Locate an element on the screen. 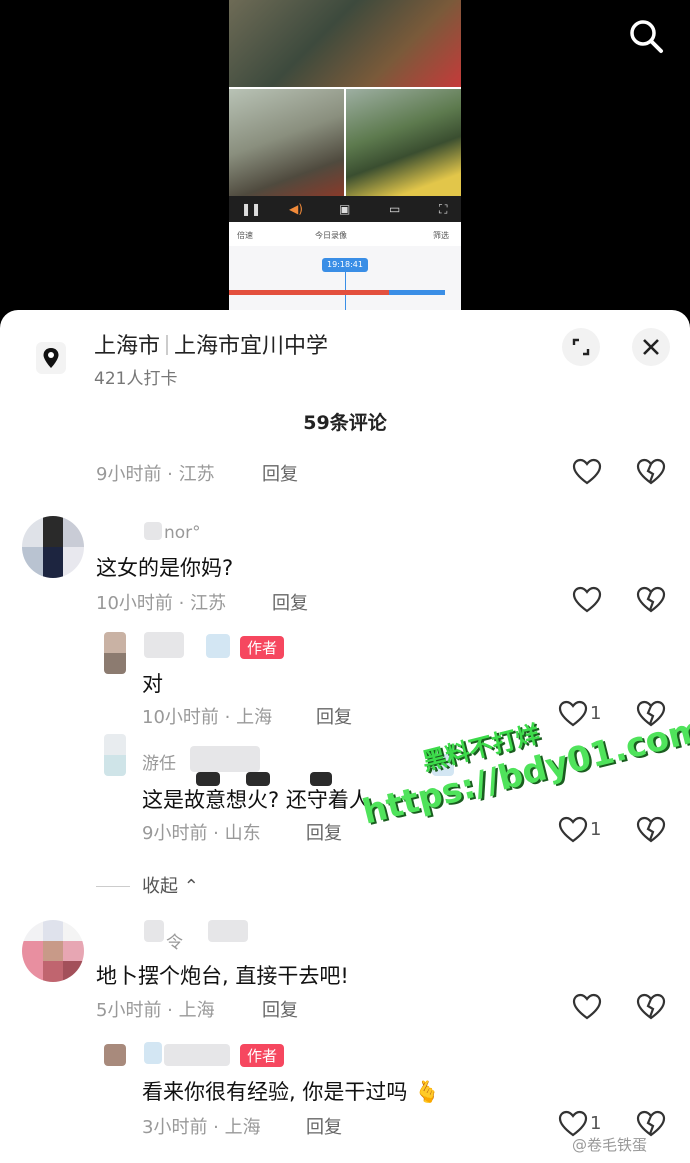  feed-divider is located at coordinates (345, 142).